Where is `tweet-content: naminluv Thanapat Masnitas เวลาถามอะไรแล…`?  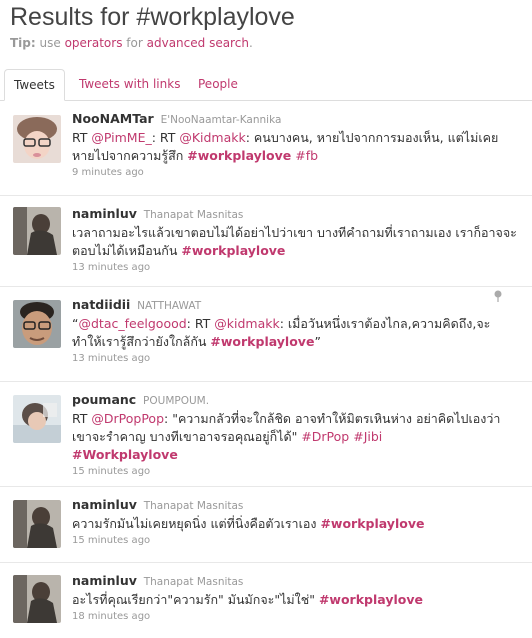 tweet-content: naminluv Thanapat Masnitas เวลาถามอะไรแล… is located at coordinates (294, 239).